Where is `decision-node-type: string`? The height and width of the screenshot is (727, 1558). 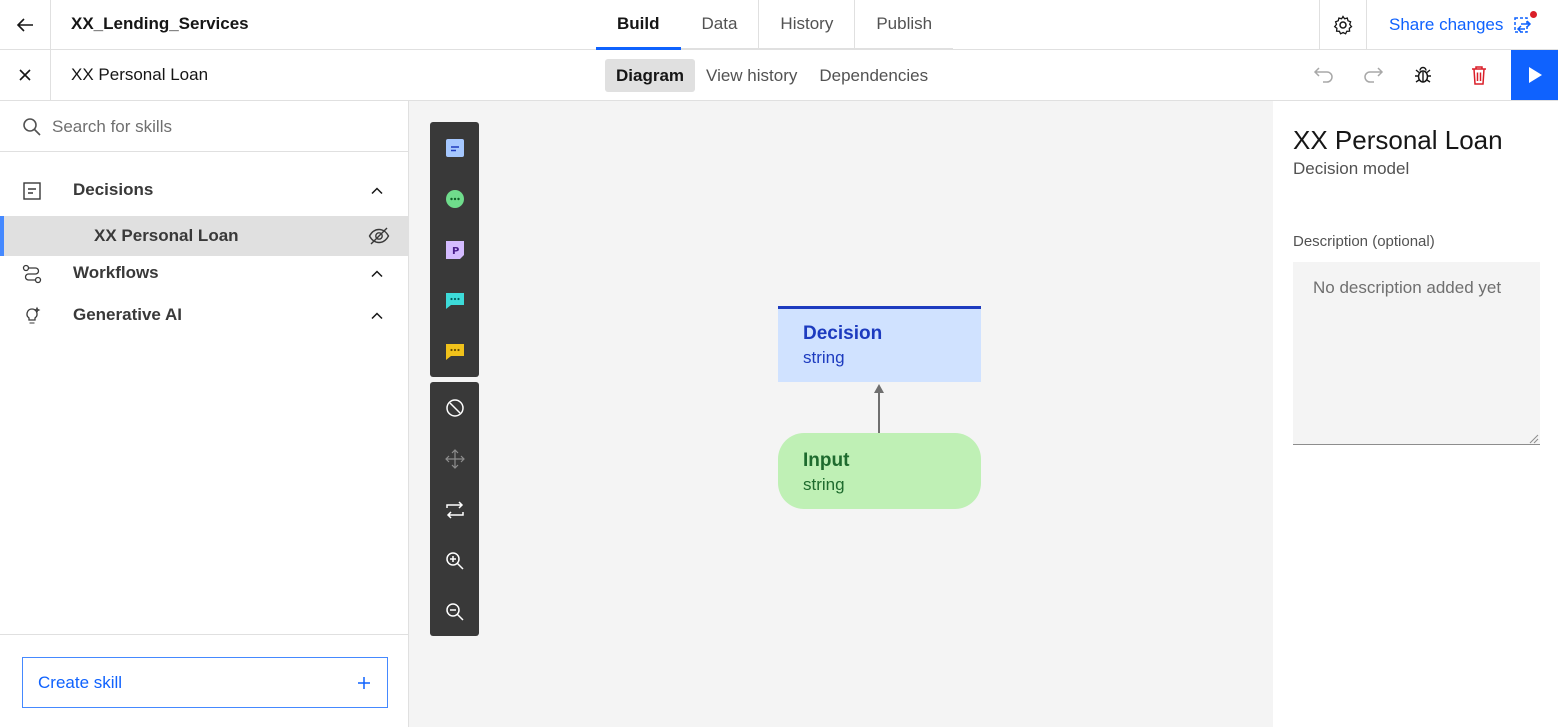
decision-node-type: string is located at coordinates (824, 357).